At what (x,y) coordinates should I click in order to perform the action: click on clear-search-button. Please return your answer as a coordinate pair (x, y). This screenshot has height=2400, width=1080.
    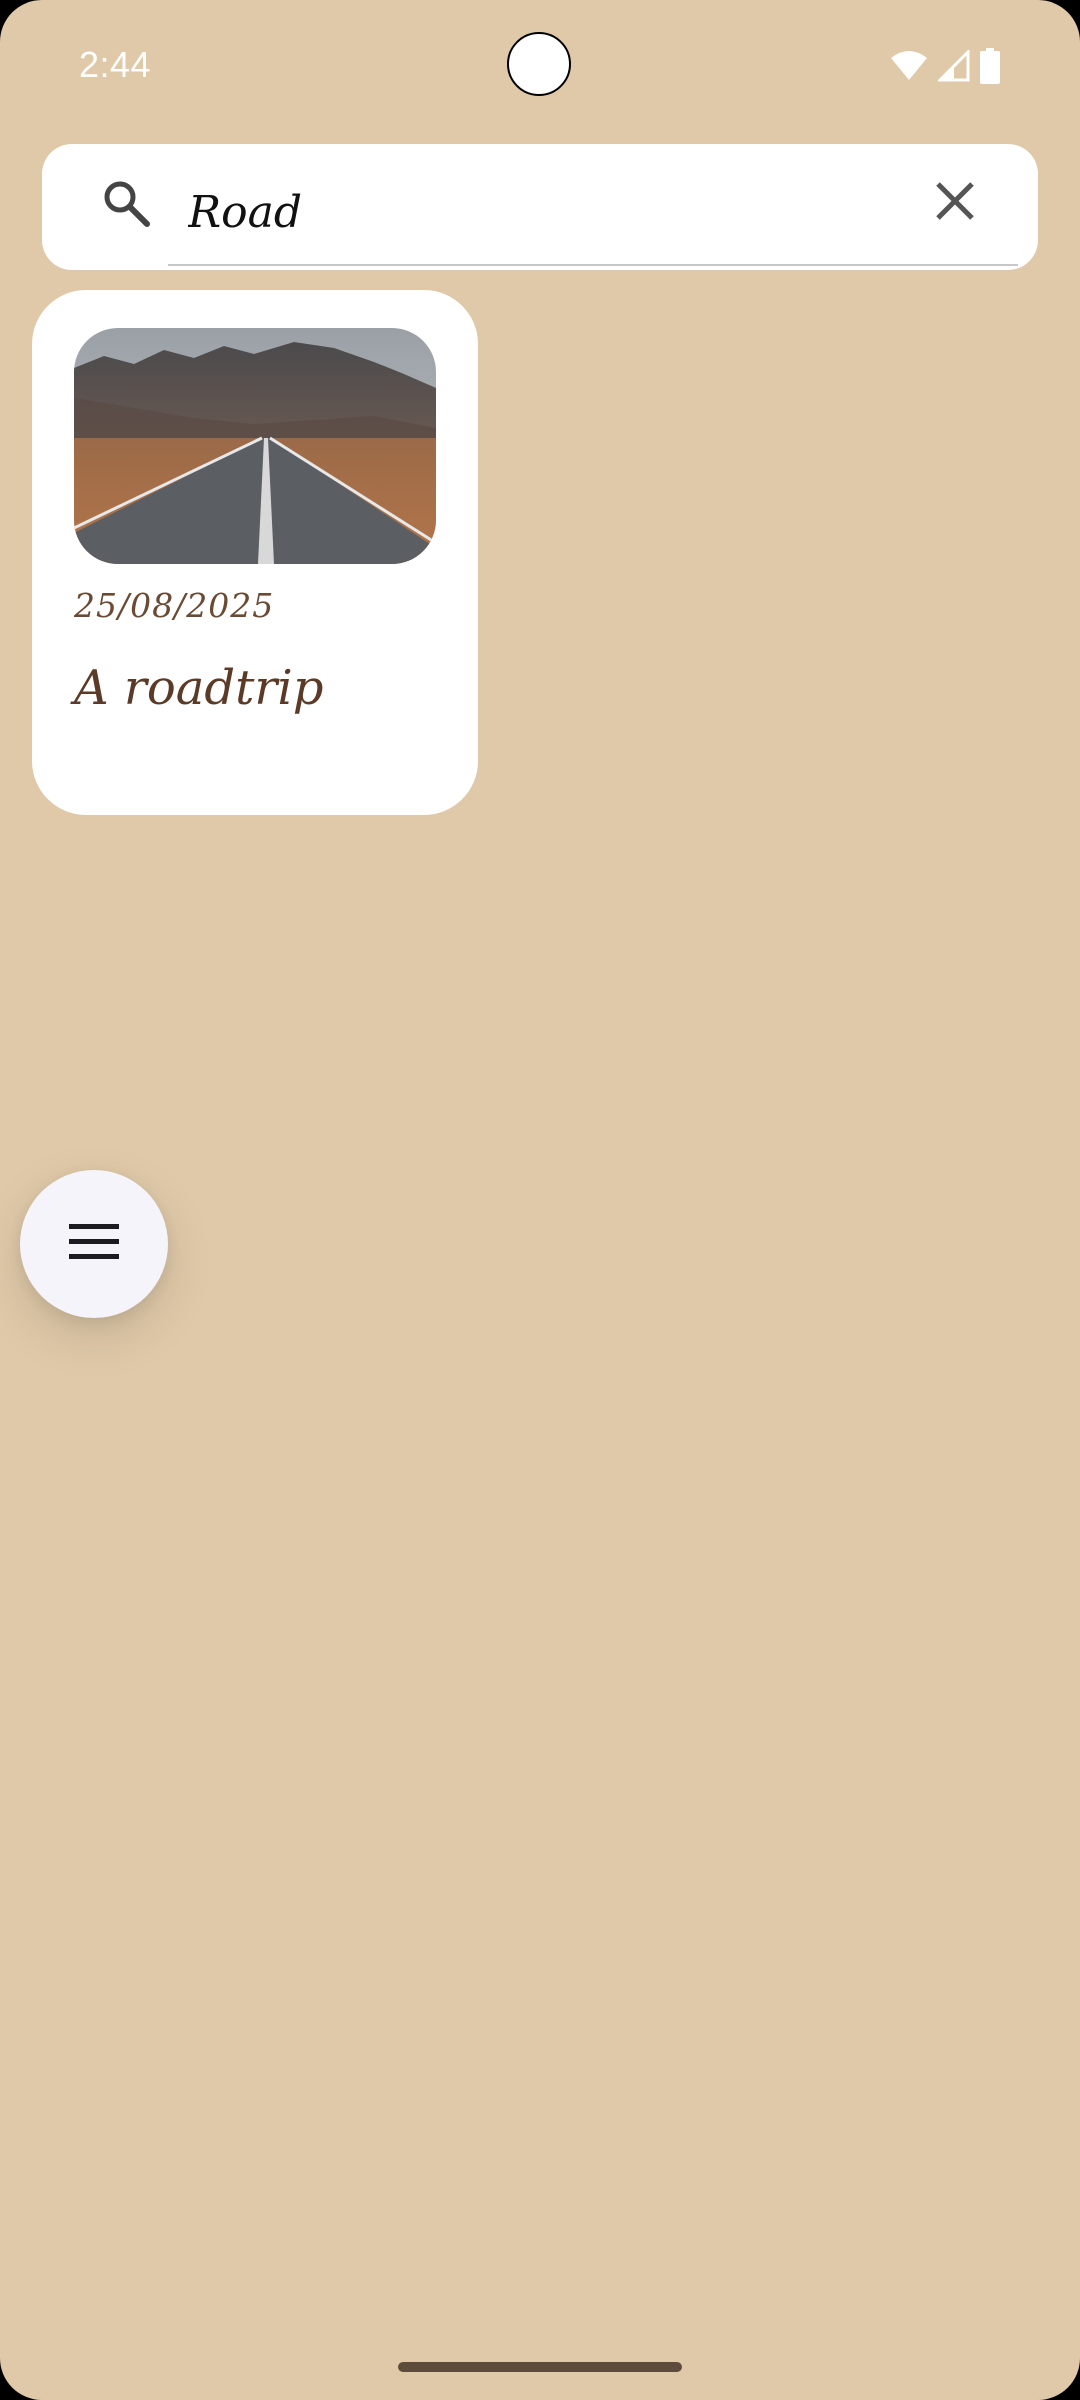
    Looking at the image, I should click on (955, 203).